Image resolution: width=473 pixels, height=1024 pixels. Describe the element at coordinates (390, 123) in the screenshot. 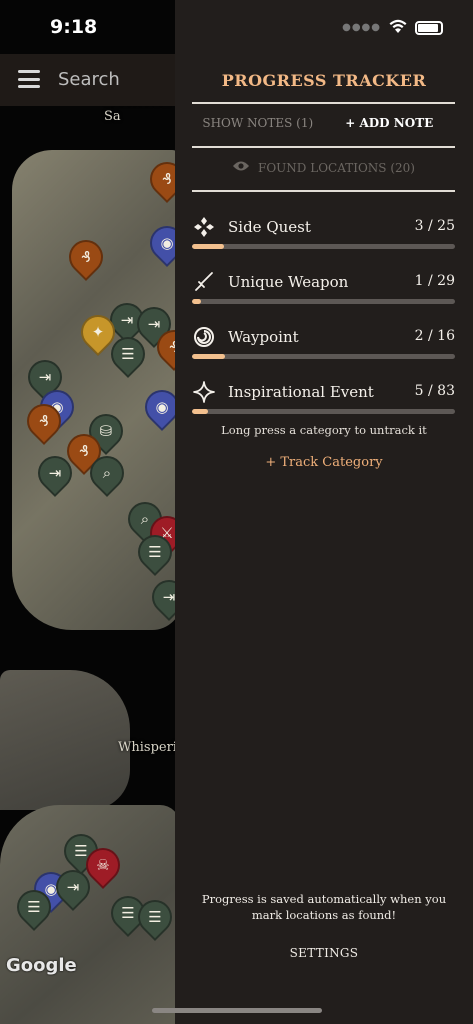

I see `add-note-button: + ADD NOTE` at that location.